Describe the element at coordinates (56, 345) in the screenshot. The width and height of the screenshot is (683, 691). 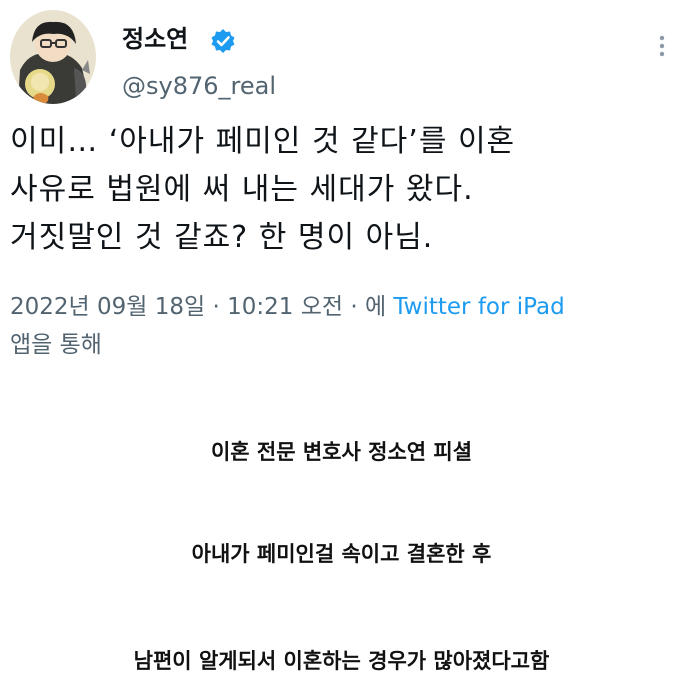
I see `tweet-source-suffix: 앱을 통해` at that location.